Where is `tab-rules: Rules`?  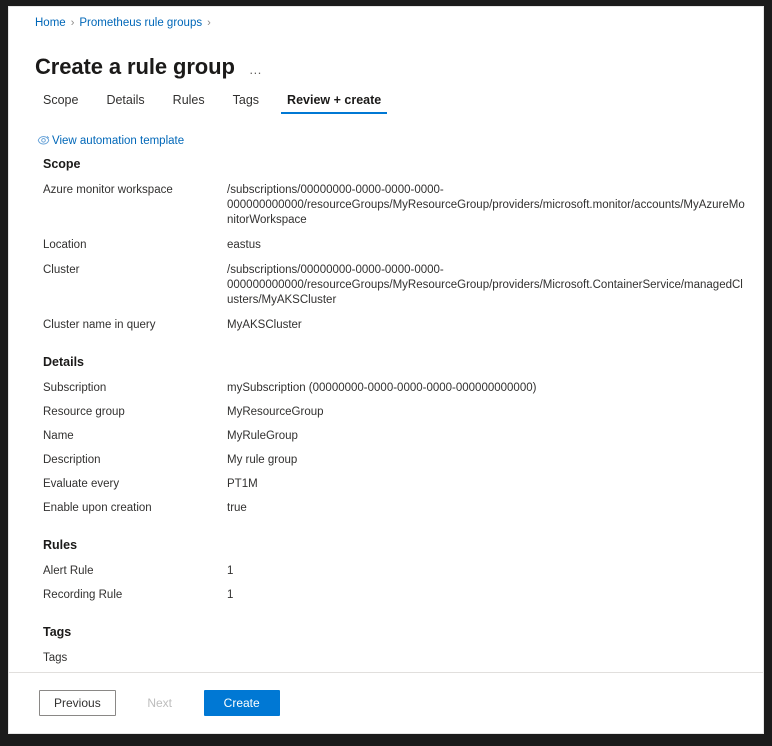
tab-rules: Rules is located at coordinates (189, 103).